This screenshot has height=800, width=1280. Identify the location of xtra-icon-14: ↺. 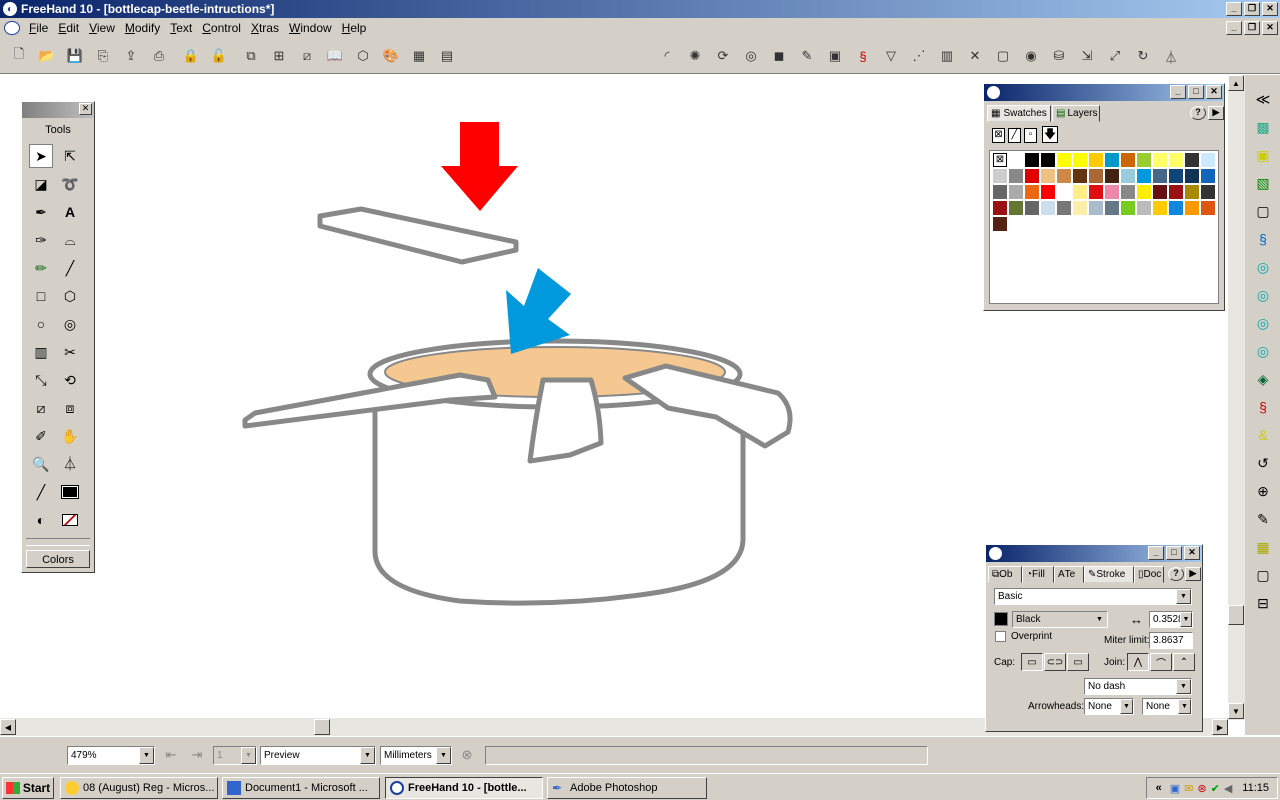
(1263, 463).